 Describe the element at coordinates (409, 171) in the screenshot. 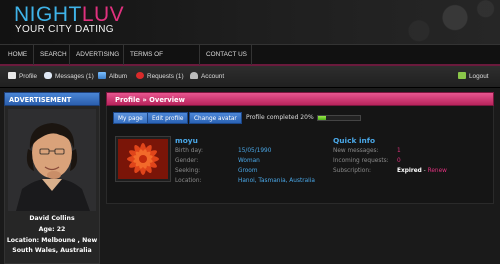

I see `subscription-expired: Expired` at that location.